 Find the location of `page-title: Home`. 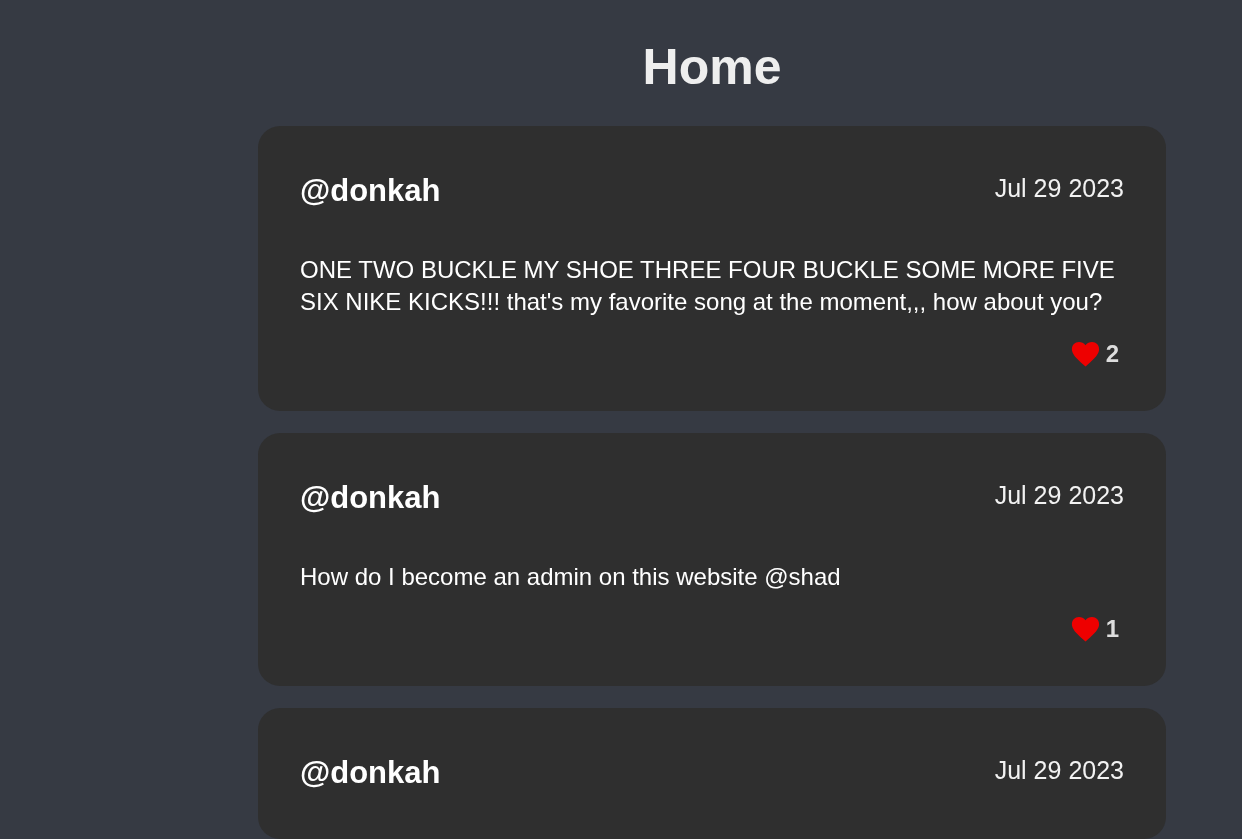

page-title: Home is located at coordinates (712, 67).